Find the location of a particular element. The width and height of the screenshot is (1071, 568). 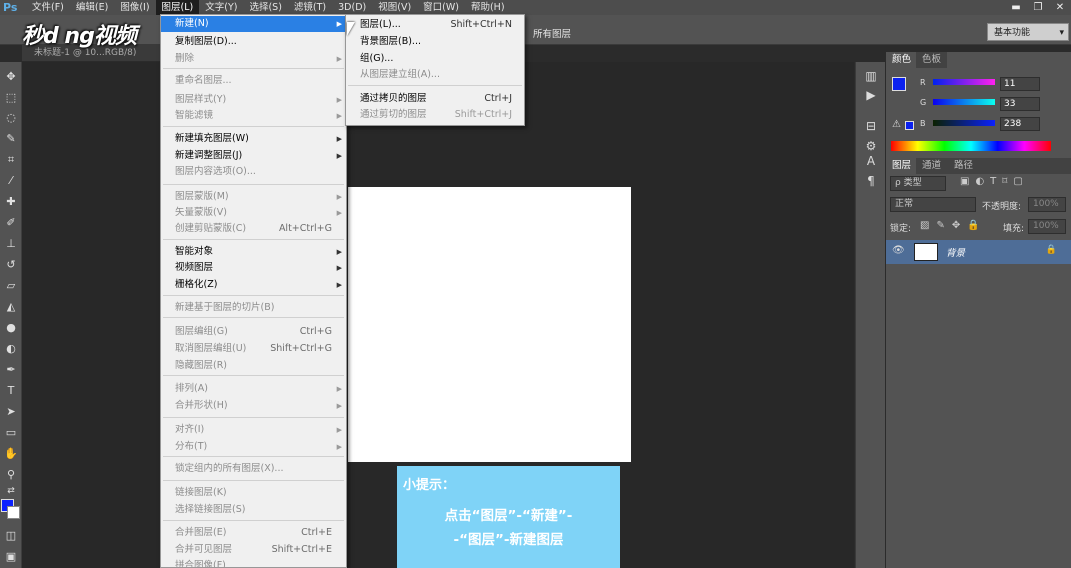

visibility-eye-icon: 👁 is located at coordinates (898, 250).